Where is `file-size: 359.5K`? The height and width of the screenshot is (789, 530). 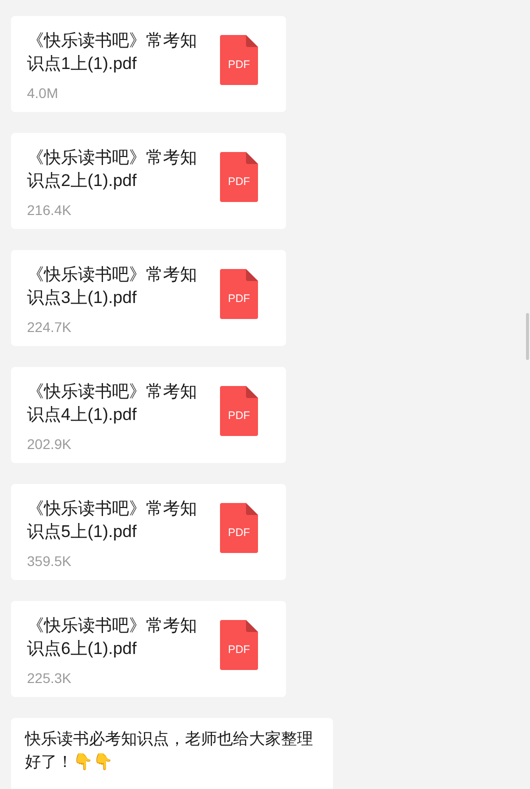
file-size: 359.5K is located at coordinates (49, 561).